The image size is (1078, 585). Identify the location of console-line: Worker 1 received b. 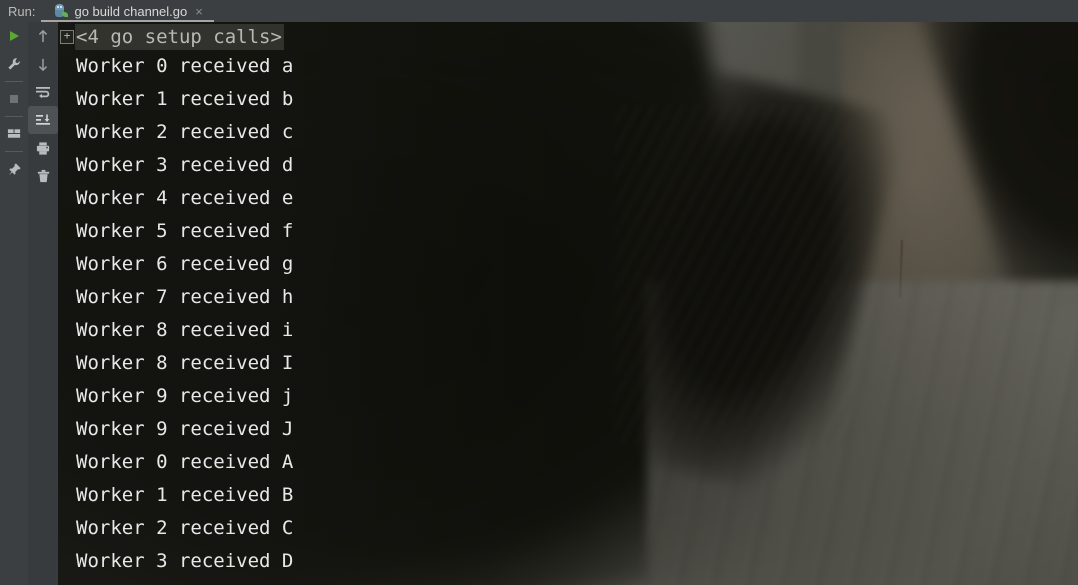
(185, 99).